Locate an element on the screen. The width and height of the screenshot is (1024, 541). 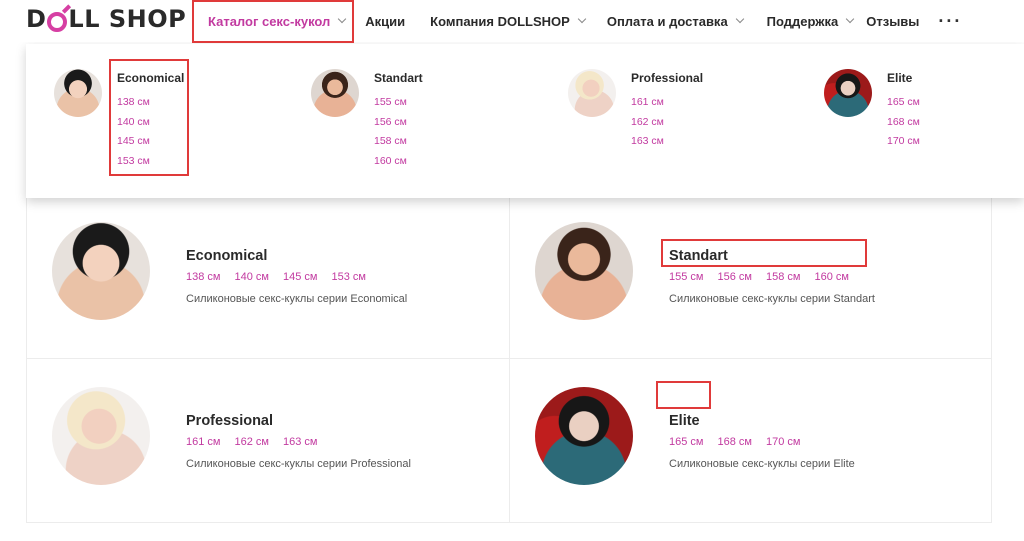
nav-promo-label: Акции is located at coordinates (385, 21).